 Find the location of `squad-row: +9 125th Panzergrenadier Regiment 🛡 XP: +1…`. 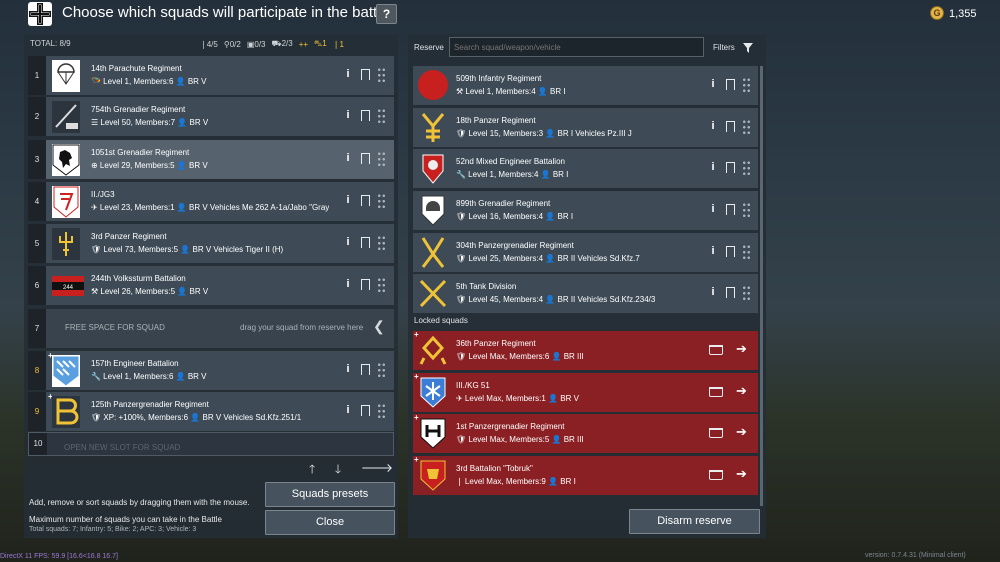

squad-row: +9 125th Panzergrenadier Regiment 🛡 XP: +1… is located at coordinates (211, 411).